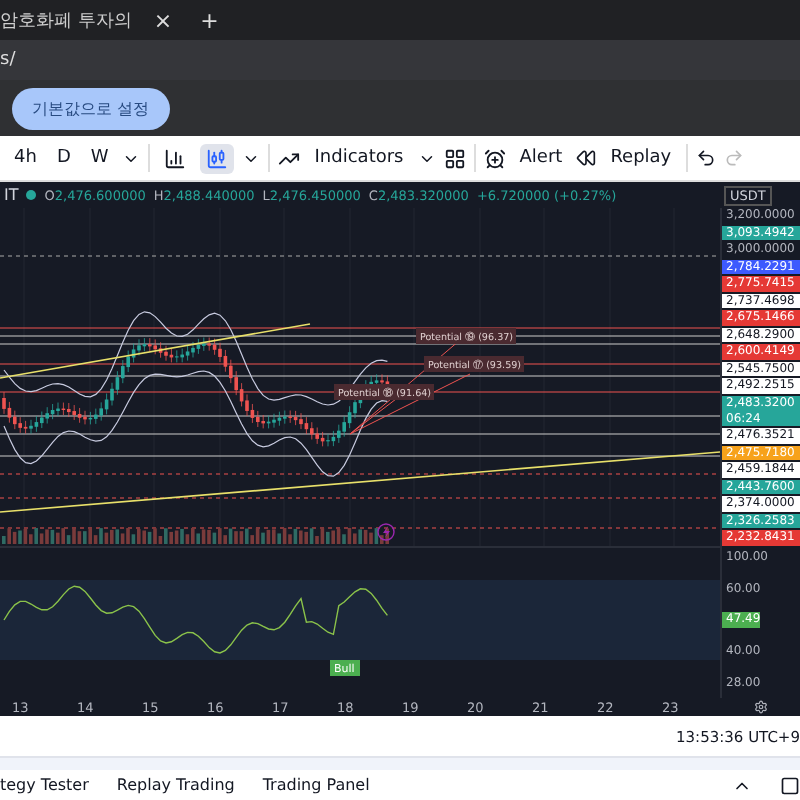  Describe the element at coordinates (63, 158) in the screenshot. I see `interval-button: D` at that location.